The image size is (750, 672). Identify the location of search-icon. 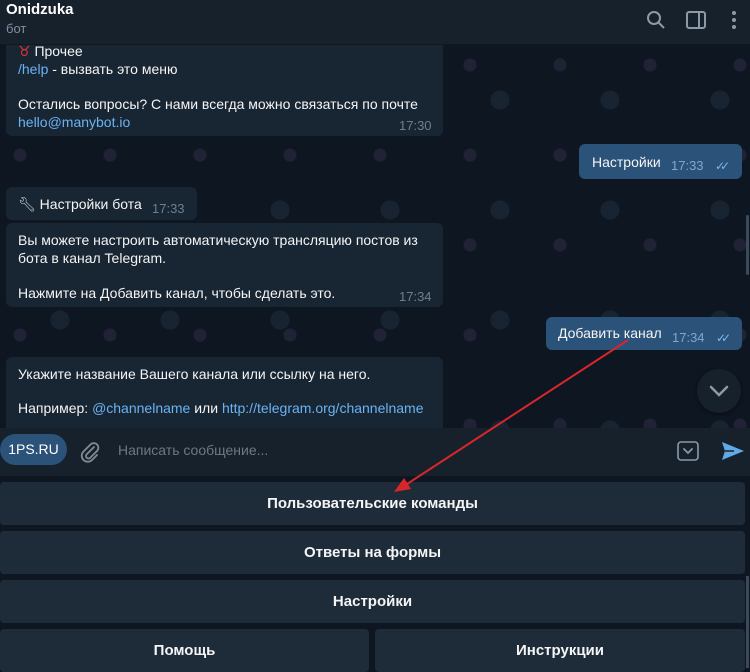
(656, 20).